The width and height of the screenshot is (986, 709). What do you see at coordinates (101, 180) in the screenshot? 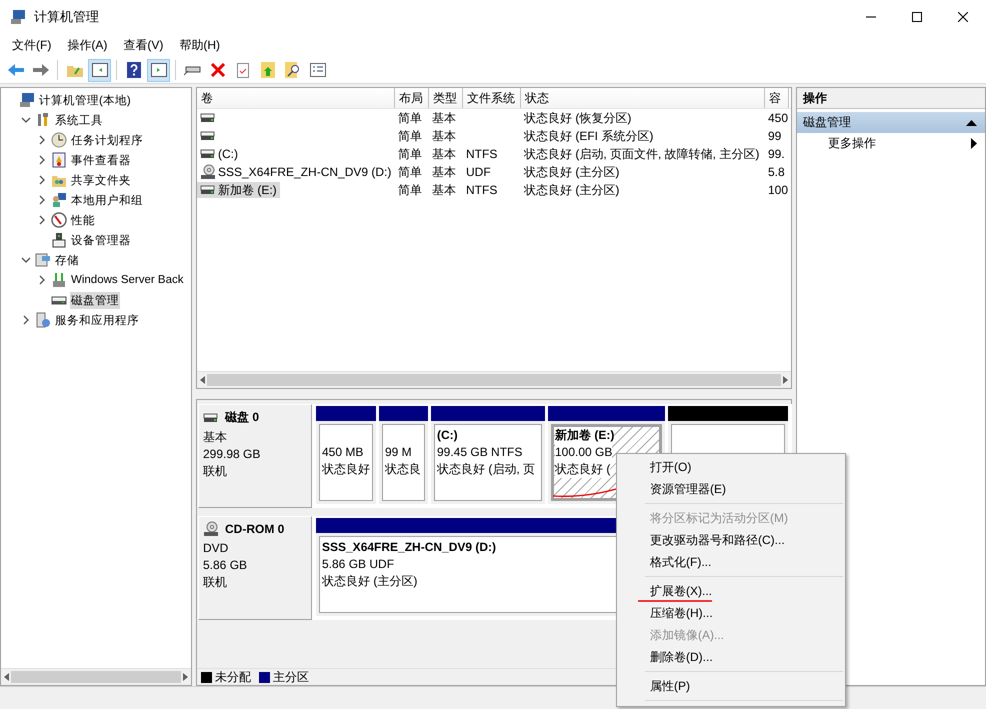
I see `tree-item: 共享文件夹` at bounding box center [101, 180].